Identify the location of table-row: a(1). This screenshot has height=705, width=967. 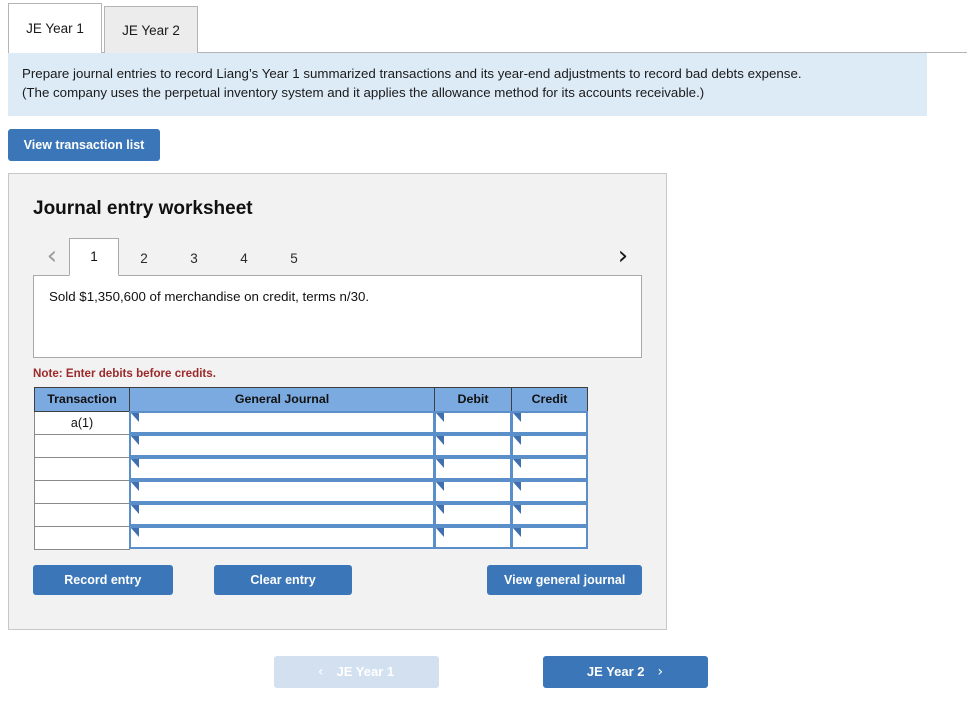
(311, 422).